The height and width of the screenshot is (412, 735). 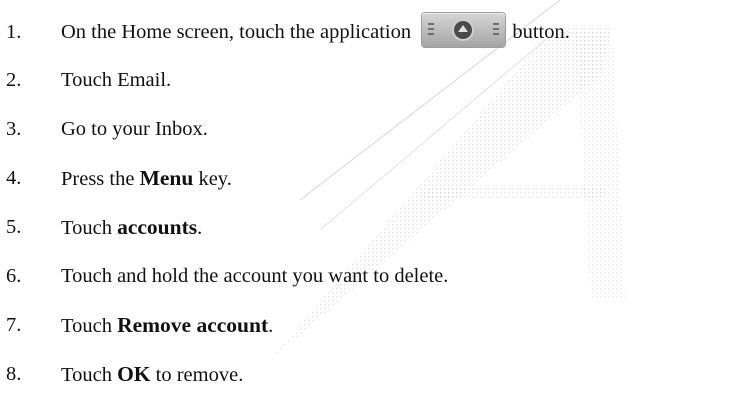 What do you see at coordinates (14, 276) in the screenshot?
I see `step-number: 6.` at bounding box center [14, 276].